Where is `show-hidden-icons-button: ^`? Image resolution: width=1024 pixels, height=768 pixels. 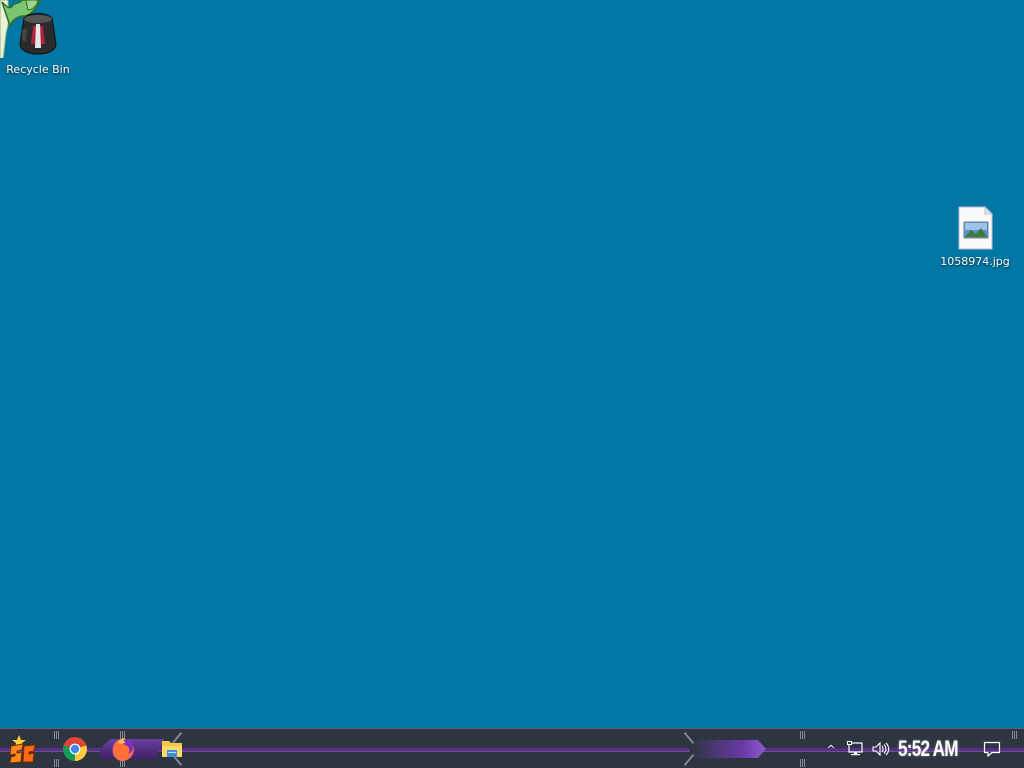 show-hidden-icons-button: ^ is located at coordinates (831, 749).